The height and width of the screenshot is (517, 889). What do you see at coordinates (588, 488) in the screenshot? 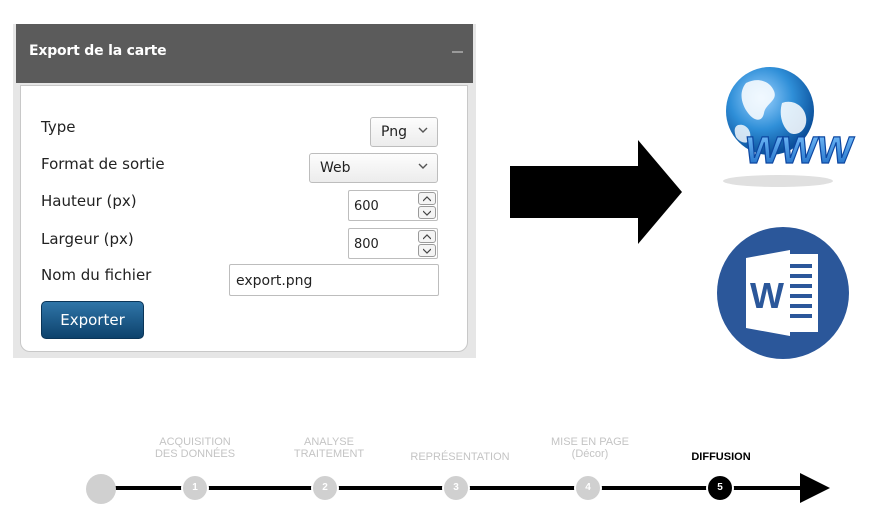
I see `step-4-circle: 4` at bounding box center [588, 488].